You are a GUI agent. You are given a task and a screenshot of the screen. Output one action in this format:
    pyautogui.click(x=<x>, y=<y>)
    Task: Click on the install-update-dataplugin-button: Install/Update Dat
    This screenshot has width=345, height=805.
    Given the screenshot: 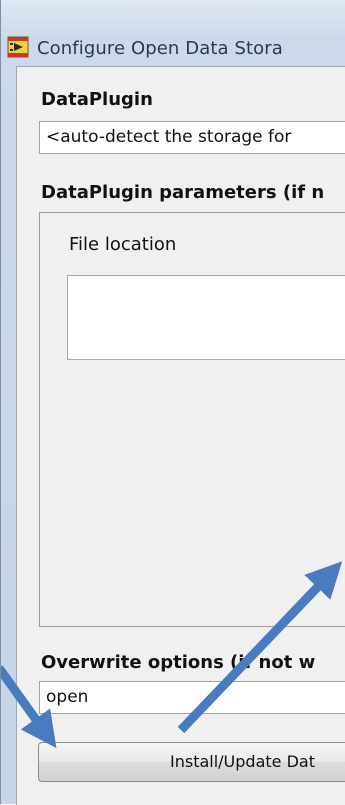 What is the action you would take?
    pyautogui.click(x=191, y=762)
    